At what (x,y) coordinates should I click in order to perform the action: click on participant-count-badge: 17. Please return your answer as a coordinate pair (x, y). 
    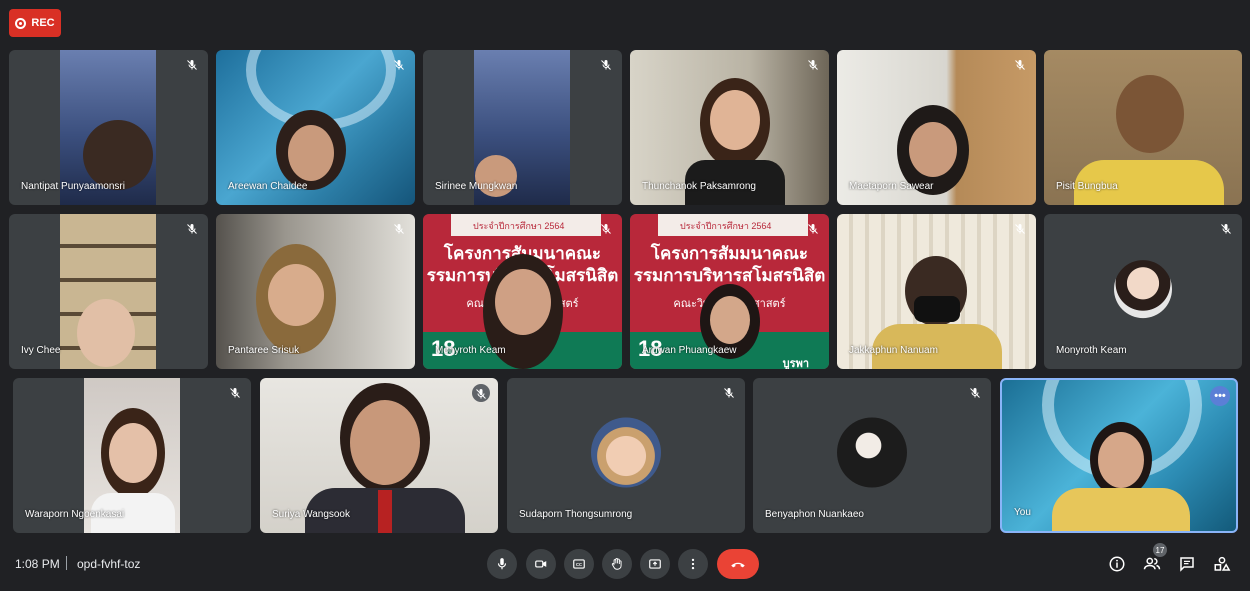
    Looking at the image, I should click on (1160, 550).